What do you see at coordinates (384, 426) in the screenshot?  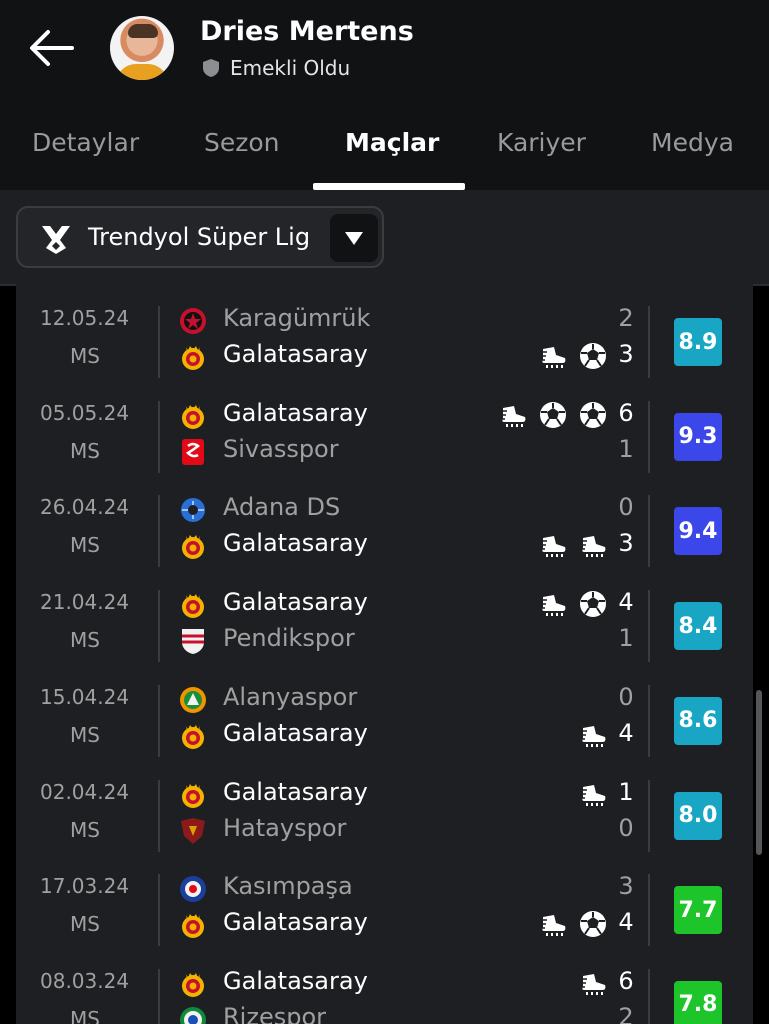 I see `match-row: 05.05.24 MS Galatasaray 6 Sivasspor 1 9.3` at bounding box center [384, 426].